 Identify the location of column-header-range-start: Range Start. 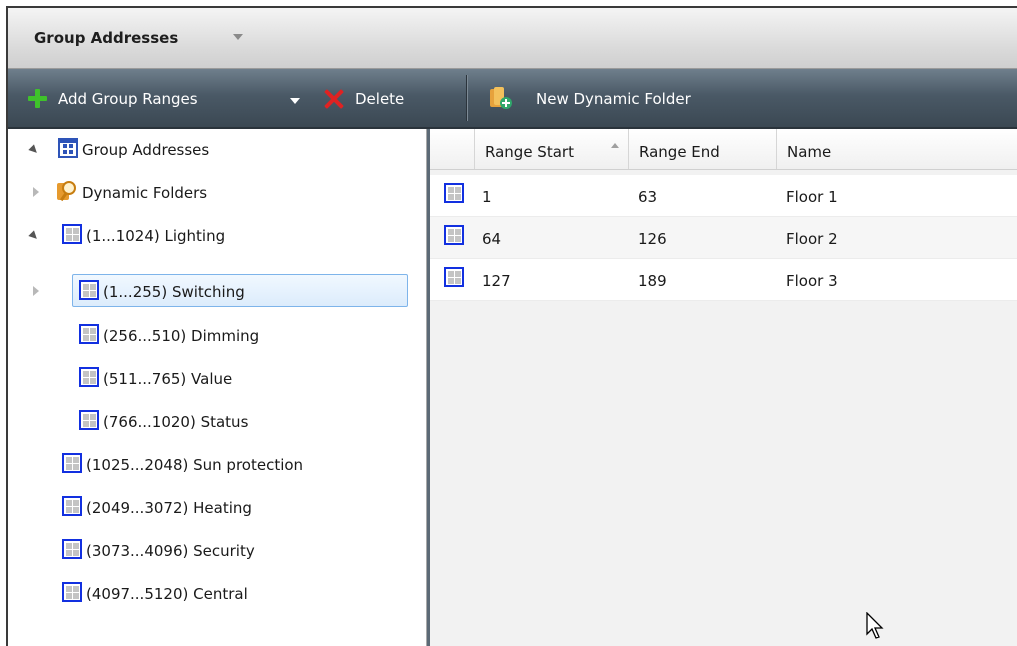
(551, 149).